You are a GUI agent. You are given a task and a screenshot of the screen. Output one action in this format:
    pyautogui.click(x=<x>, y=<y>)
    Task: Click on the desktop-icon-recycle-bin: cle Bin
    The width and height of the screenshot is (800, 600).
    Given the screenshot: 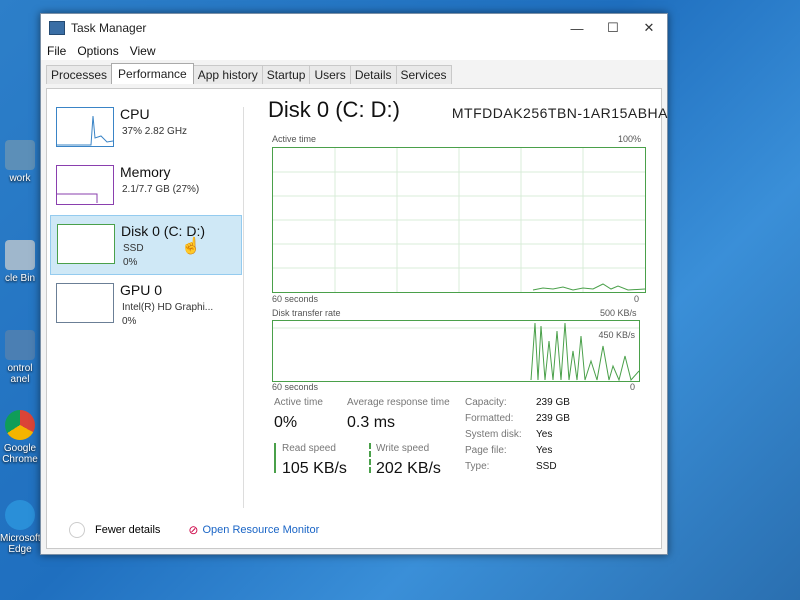 What is the action you would take?
    pyautogui.click(x=20, y=262)
    